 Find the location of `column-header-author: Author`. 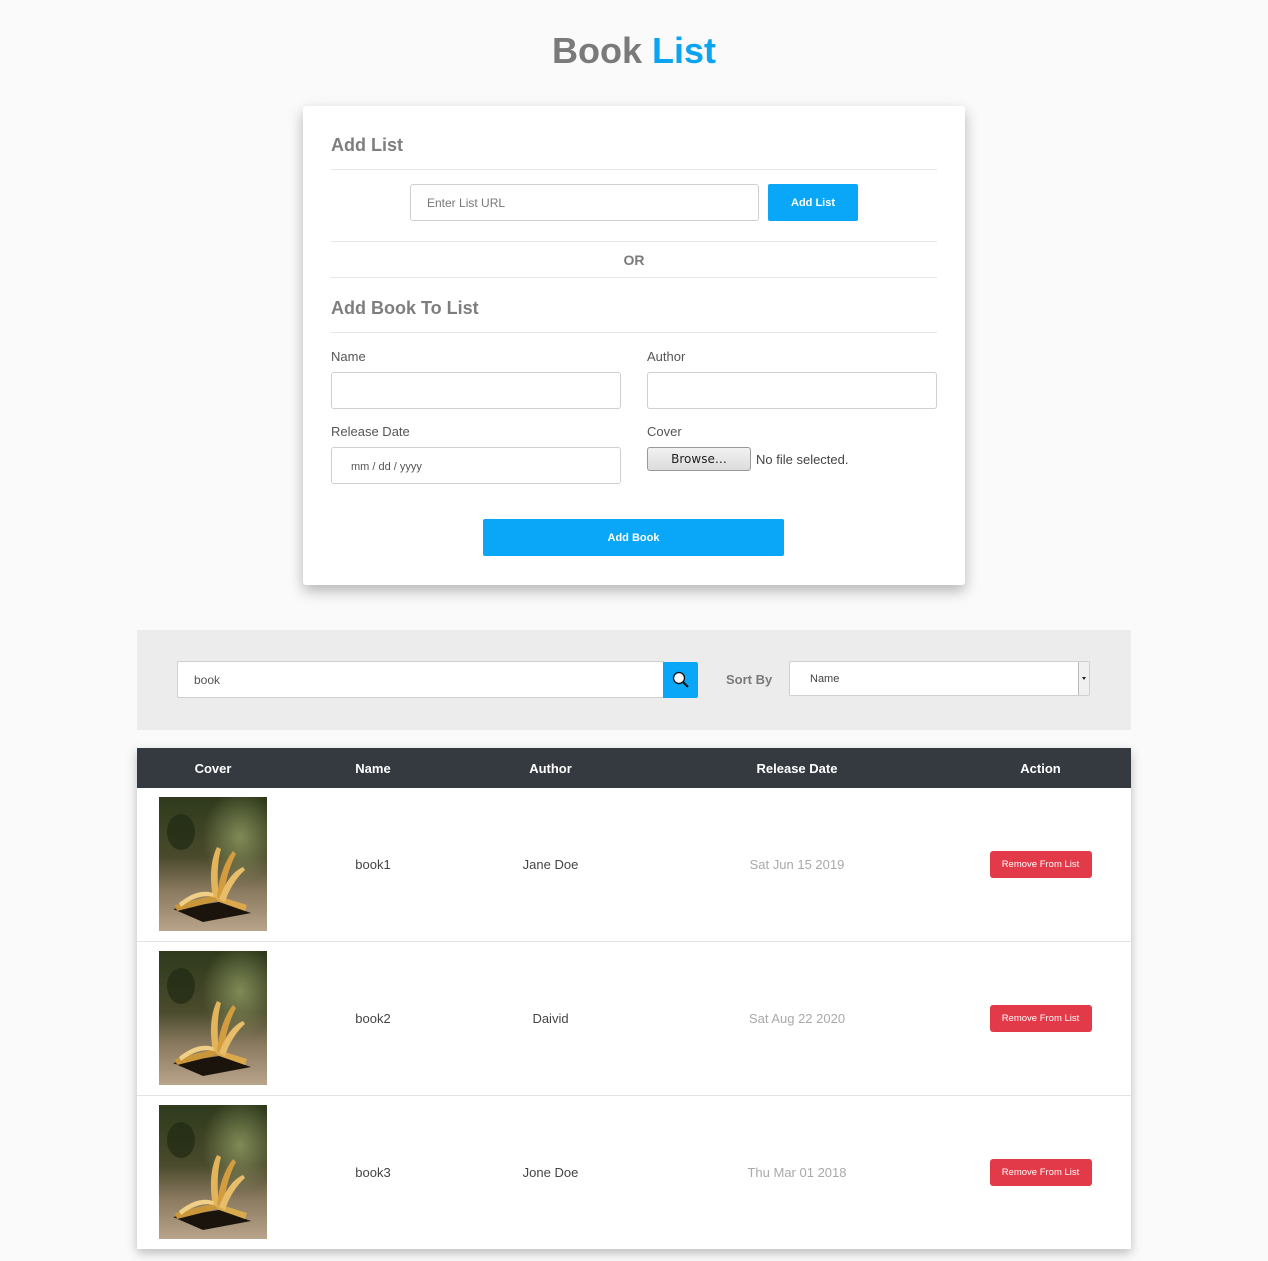

column-header-author: Author is located at coordinates (550, 768).